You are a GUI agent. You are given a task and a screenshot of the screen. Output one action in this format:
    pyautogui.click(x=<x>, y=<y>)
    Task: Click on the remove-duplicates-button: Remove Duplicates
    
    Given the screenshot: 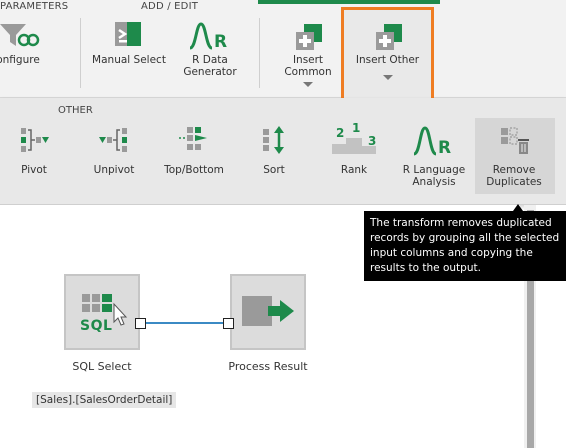 What is the action you would take?
    pyautogui.click(x=514, y=154)
    